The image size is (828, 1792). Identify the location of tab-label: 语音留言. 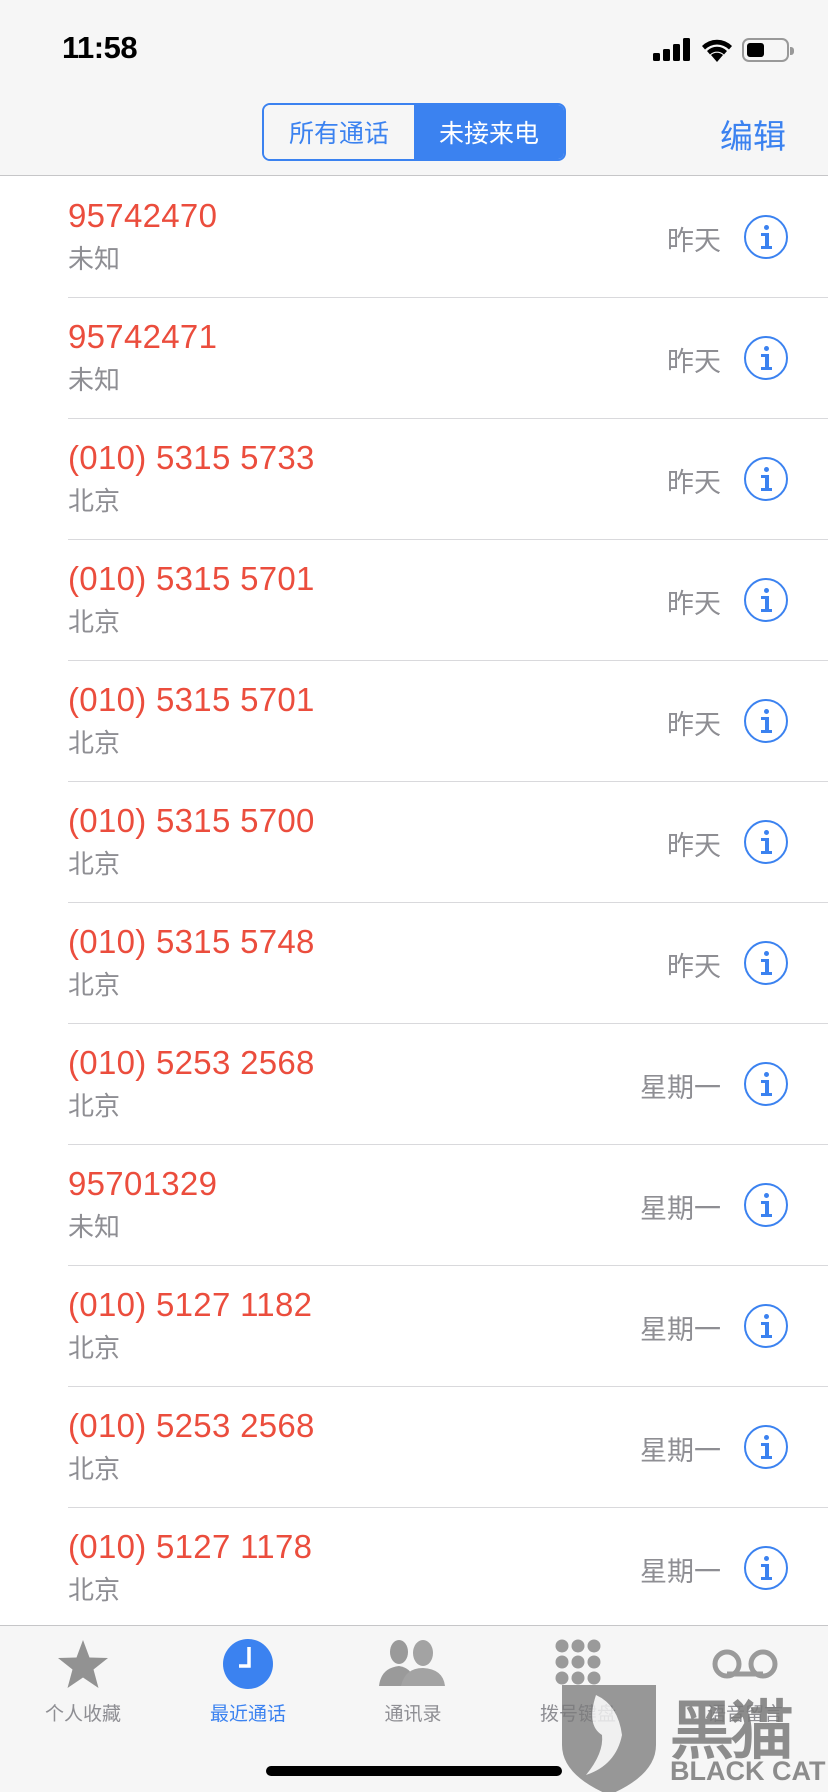
(744, 1714).